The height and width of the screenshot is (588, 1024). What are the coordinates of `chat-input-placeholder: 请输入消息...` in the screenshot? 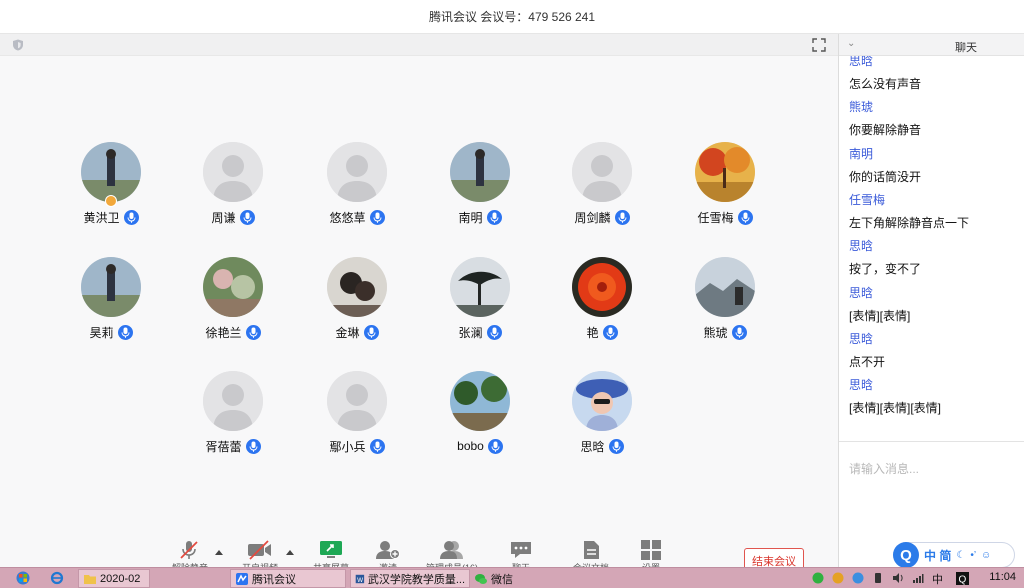 It's located at (884, 469).